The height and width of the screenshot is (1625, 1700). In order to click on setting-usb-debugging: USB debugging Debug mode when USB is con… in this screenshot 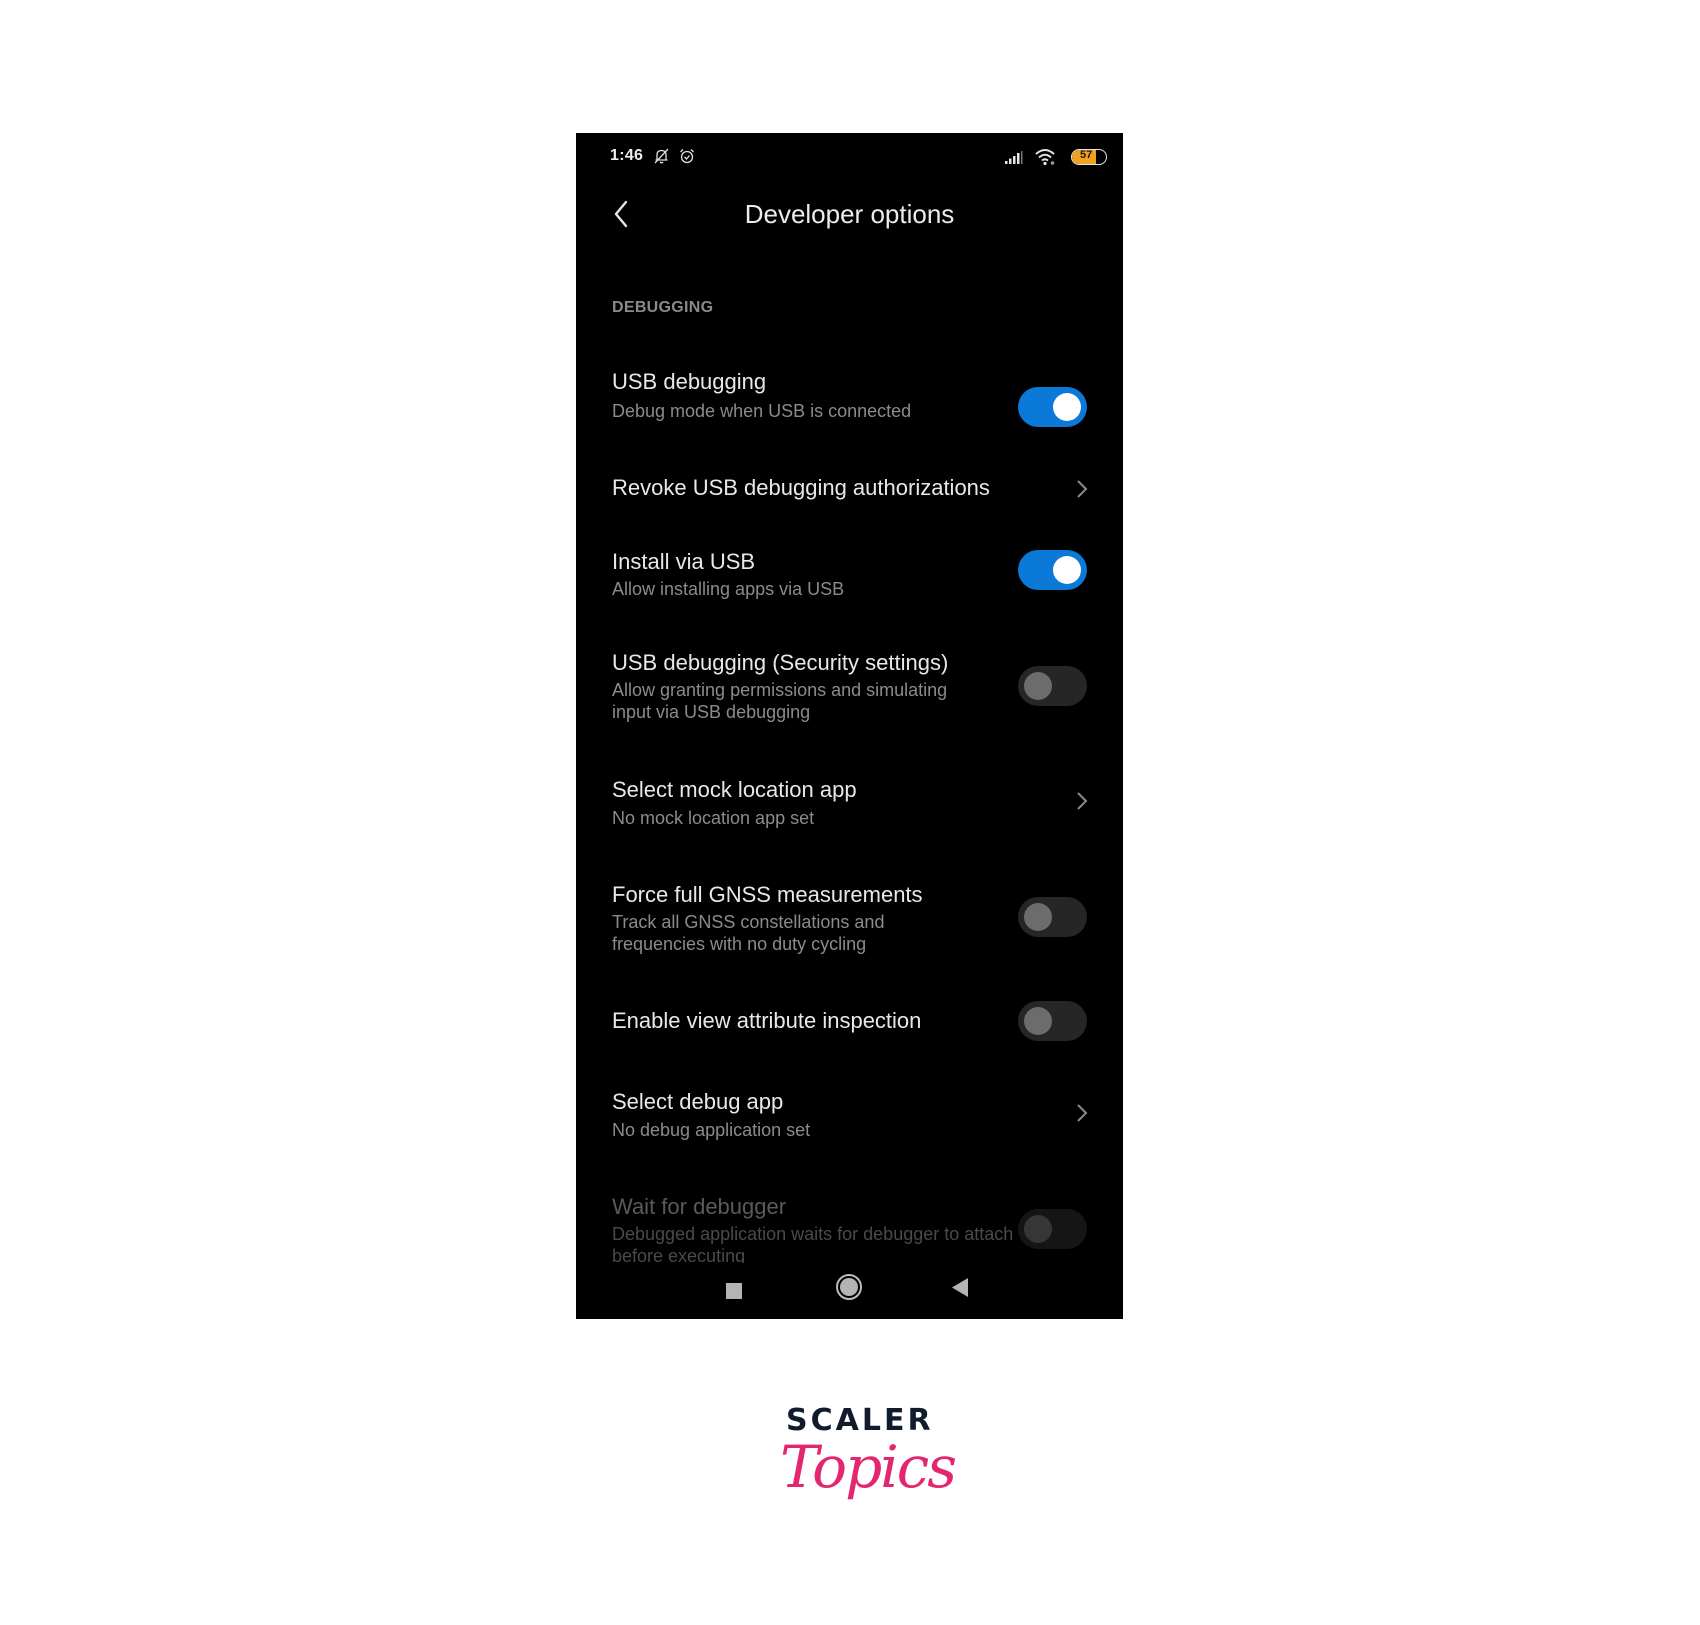, I will do `click(849, 400)`.